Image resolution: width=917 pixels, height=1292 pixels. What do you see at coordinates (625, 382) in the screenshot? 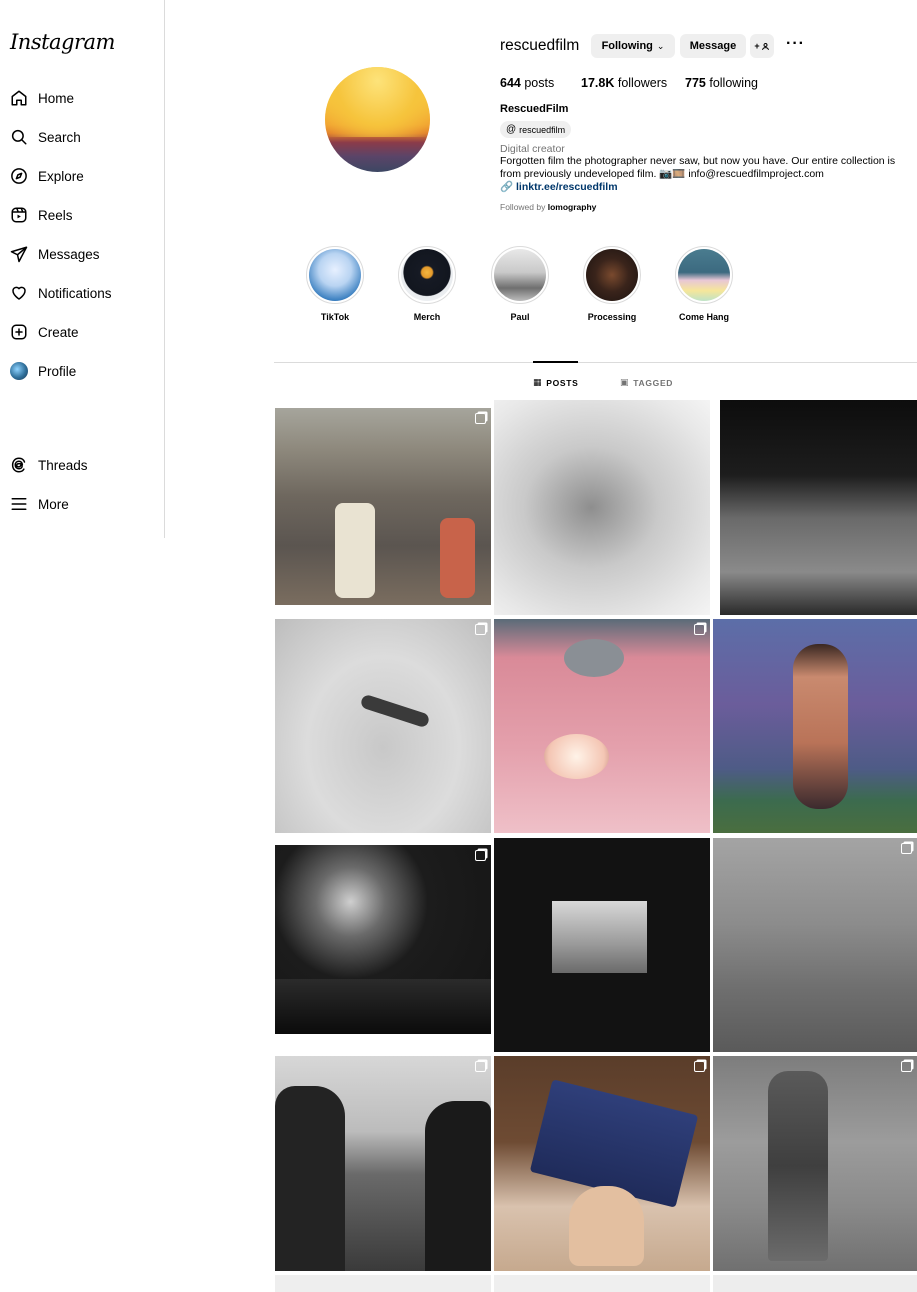
I see `tagged-icon: ▣` at bounding box center [625, 382].